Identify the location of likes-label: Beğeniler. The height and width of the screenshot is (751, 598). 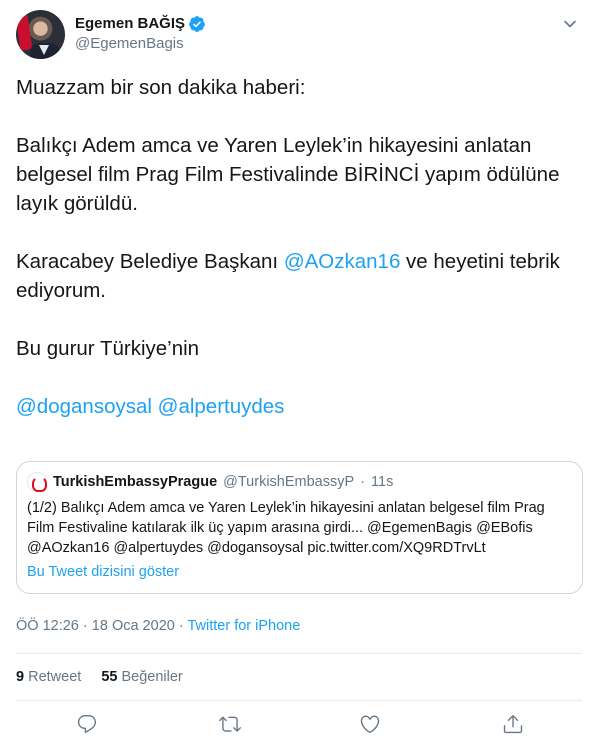
(152, 677).